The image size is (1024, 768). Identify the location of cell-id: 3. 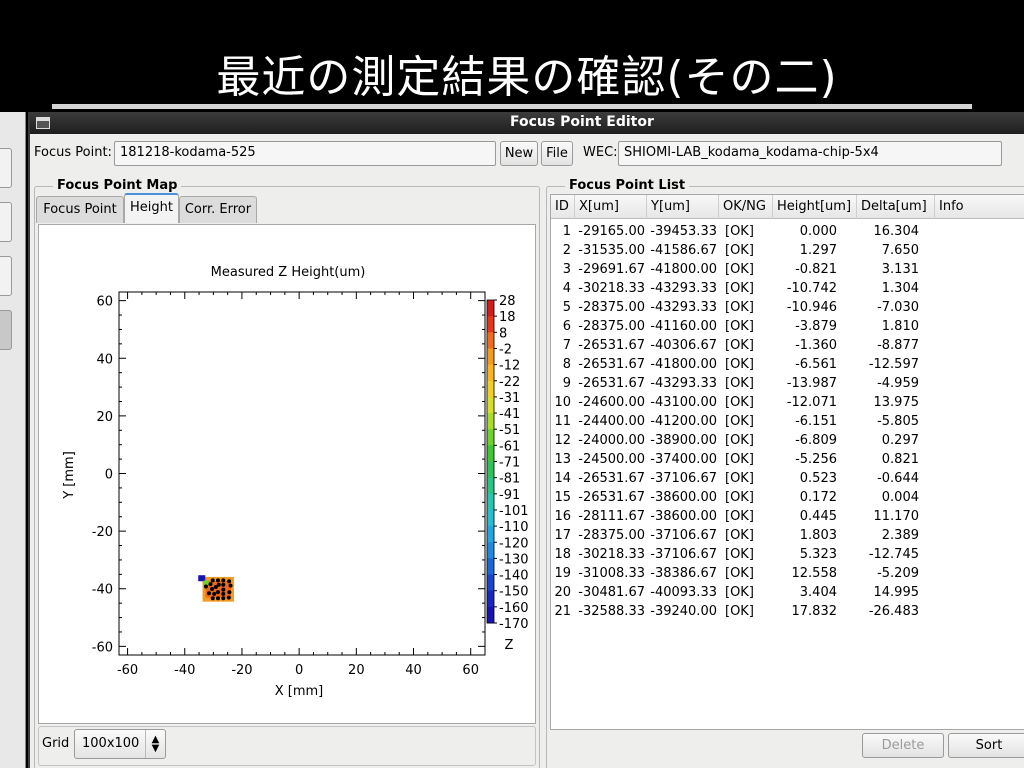
(566, 269).